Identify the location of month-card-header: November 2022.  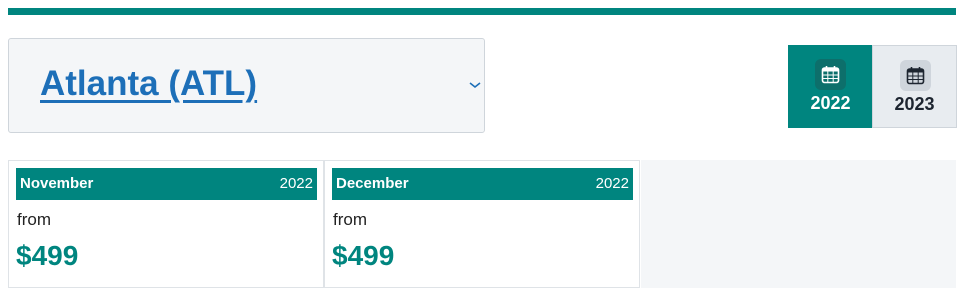
(166, 184).